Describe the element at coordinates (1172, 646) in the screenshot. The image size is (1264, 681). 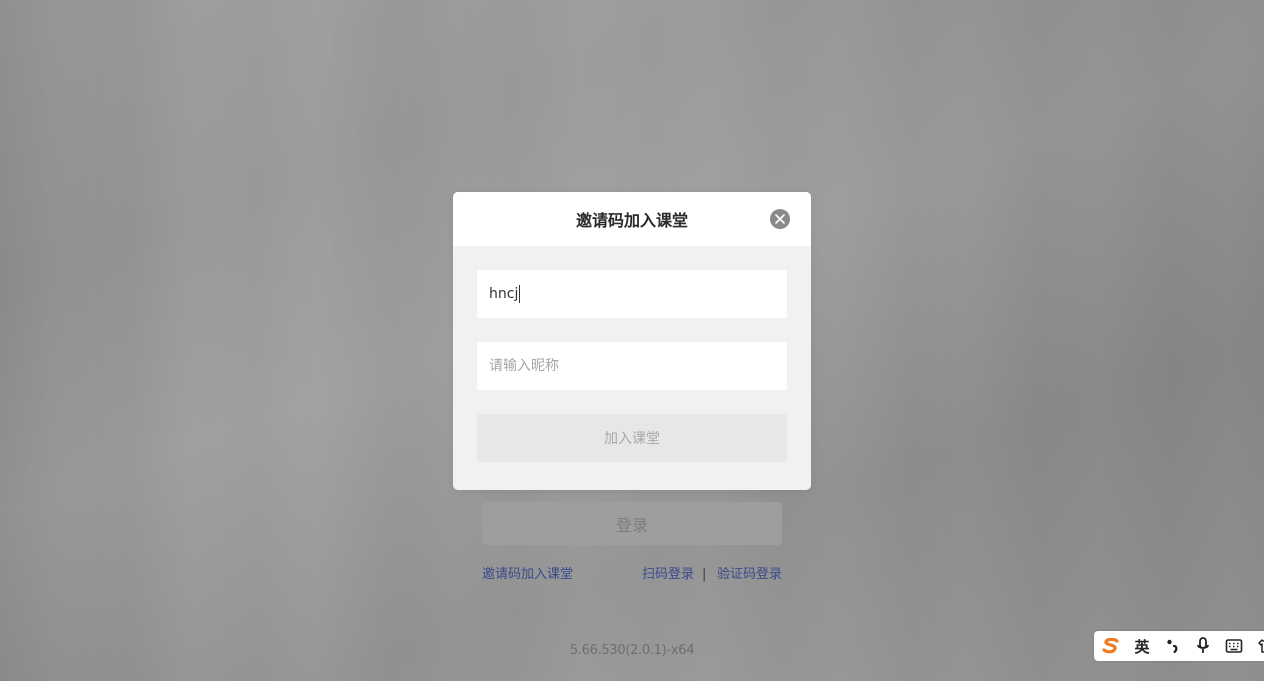
I see `punctuation-icon` at that location.